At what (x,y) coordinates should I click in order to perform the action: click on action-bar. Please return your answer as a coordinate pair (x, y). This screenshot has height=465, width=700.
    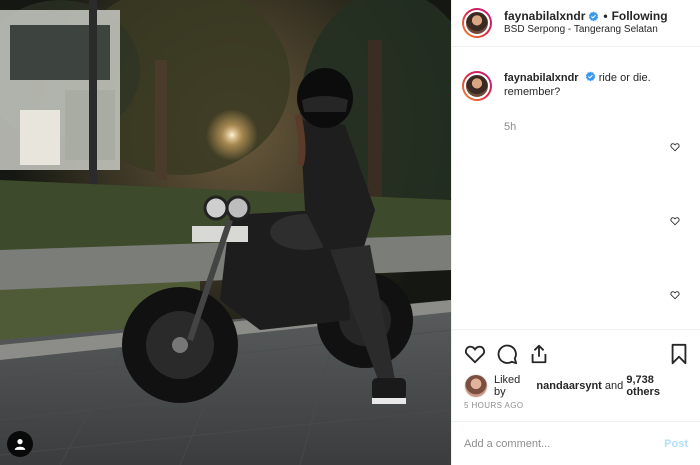
    Looking at the image, I should click on (576, 353).